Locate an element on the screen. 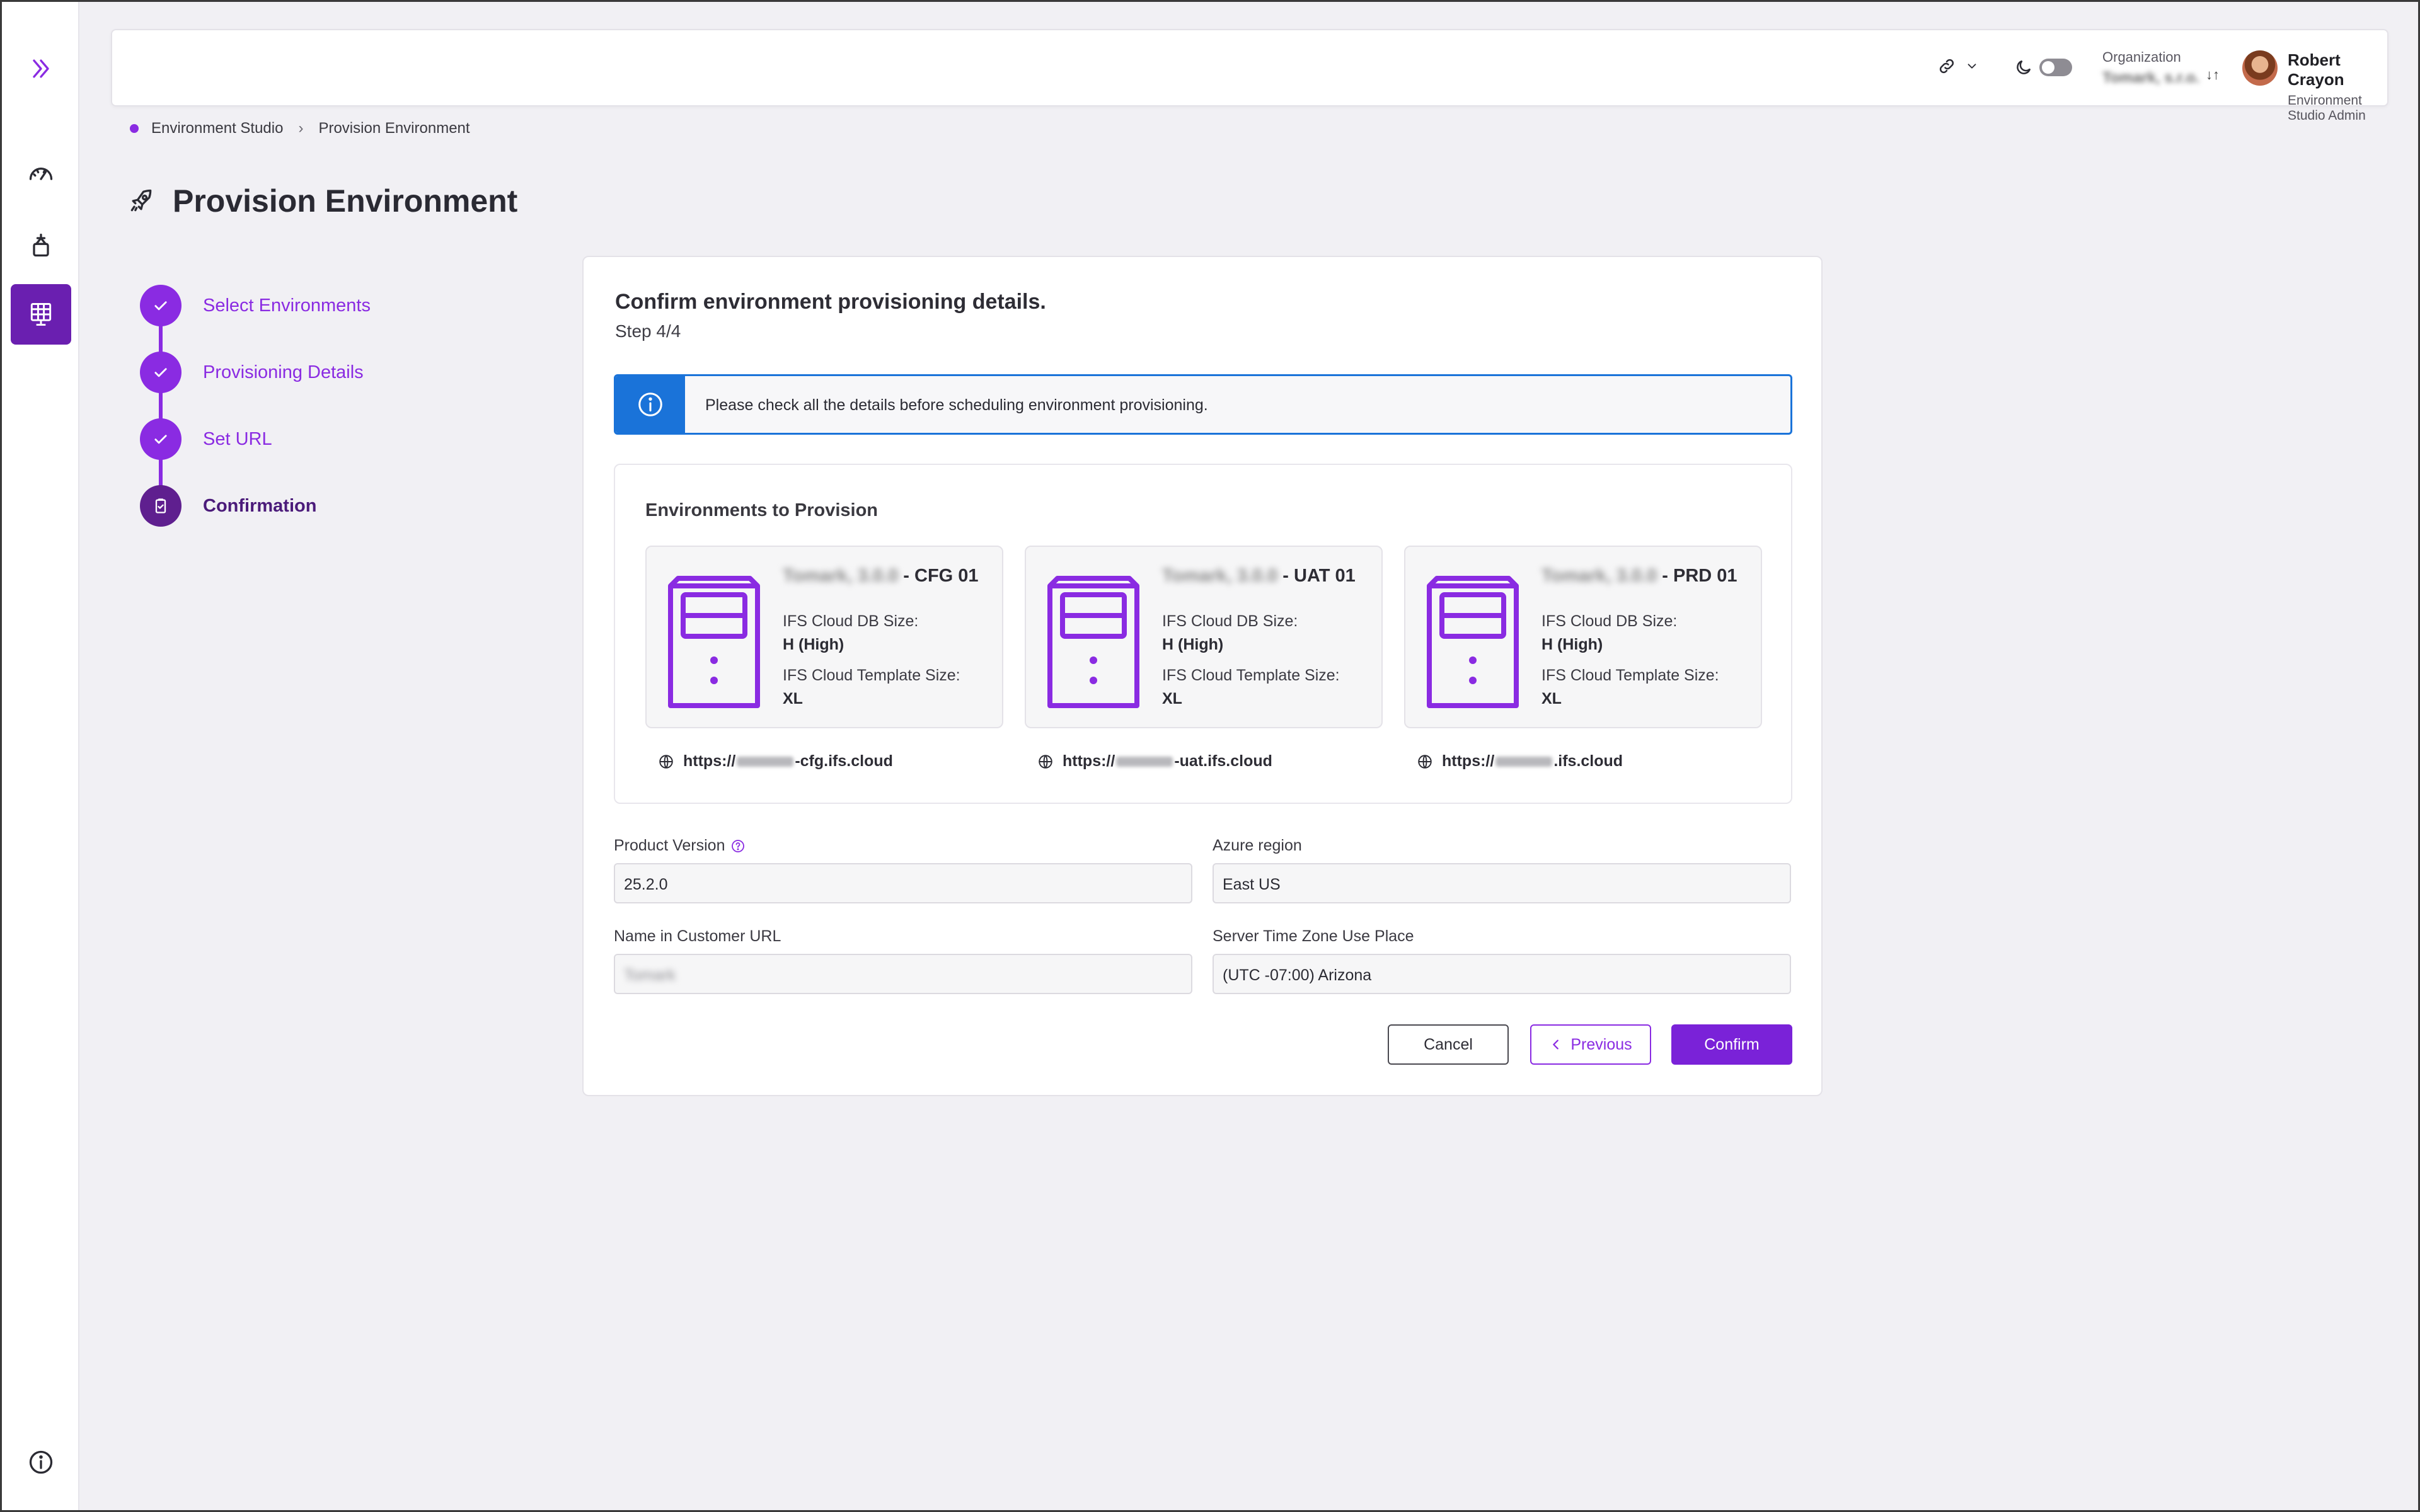 The width and height of the screenshot is (2420, 1512). avatar is located at coordinates (2260, 68).